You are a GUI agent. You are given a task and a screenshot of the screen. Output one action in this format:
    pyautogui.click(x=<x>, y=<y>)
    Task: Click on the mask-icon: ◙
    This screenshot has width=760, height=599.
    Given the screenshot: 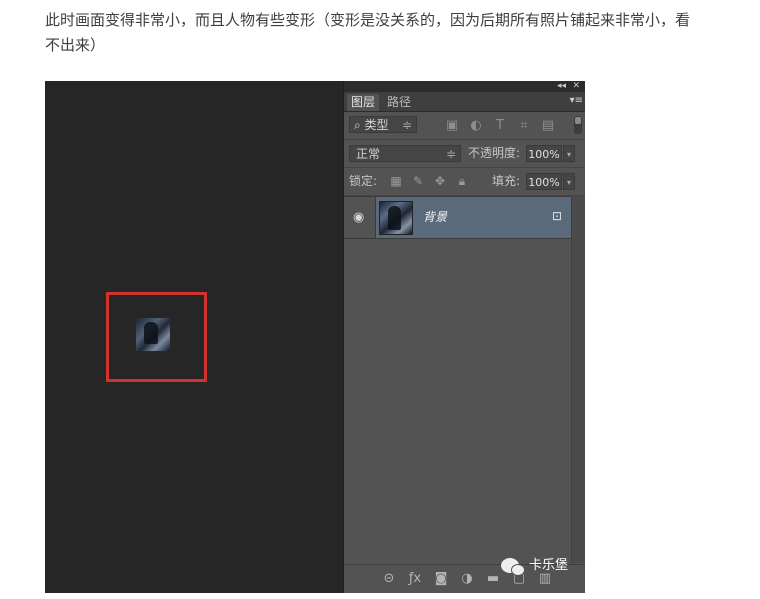 What is the action you would take?
    pyautogui.click(x=441, y=579)
    